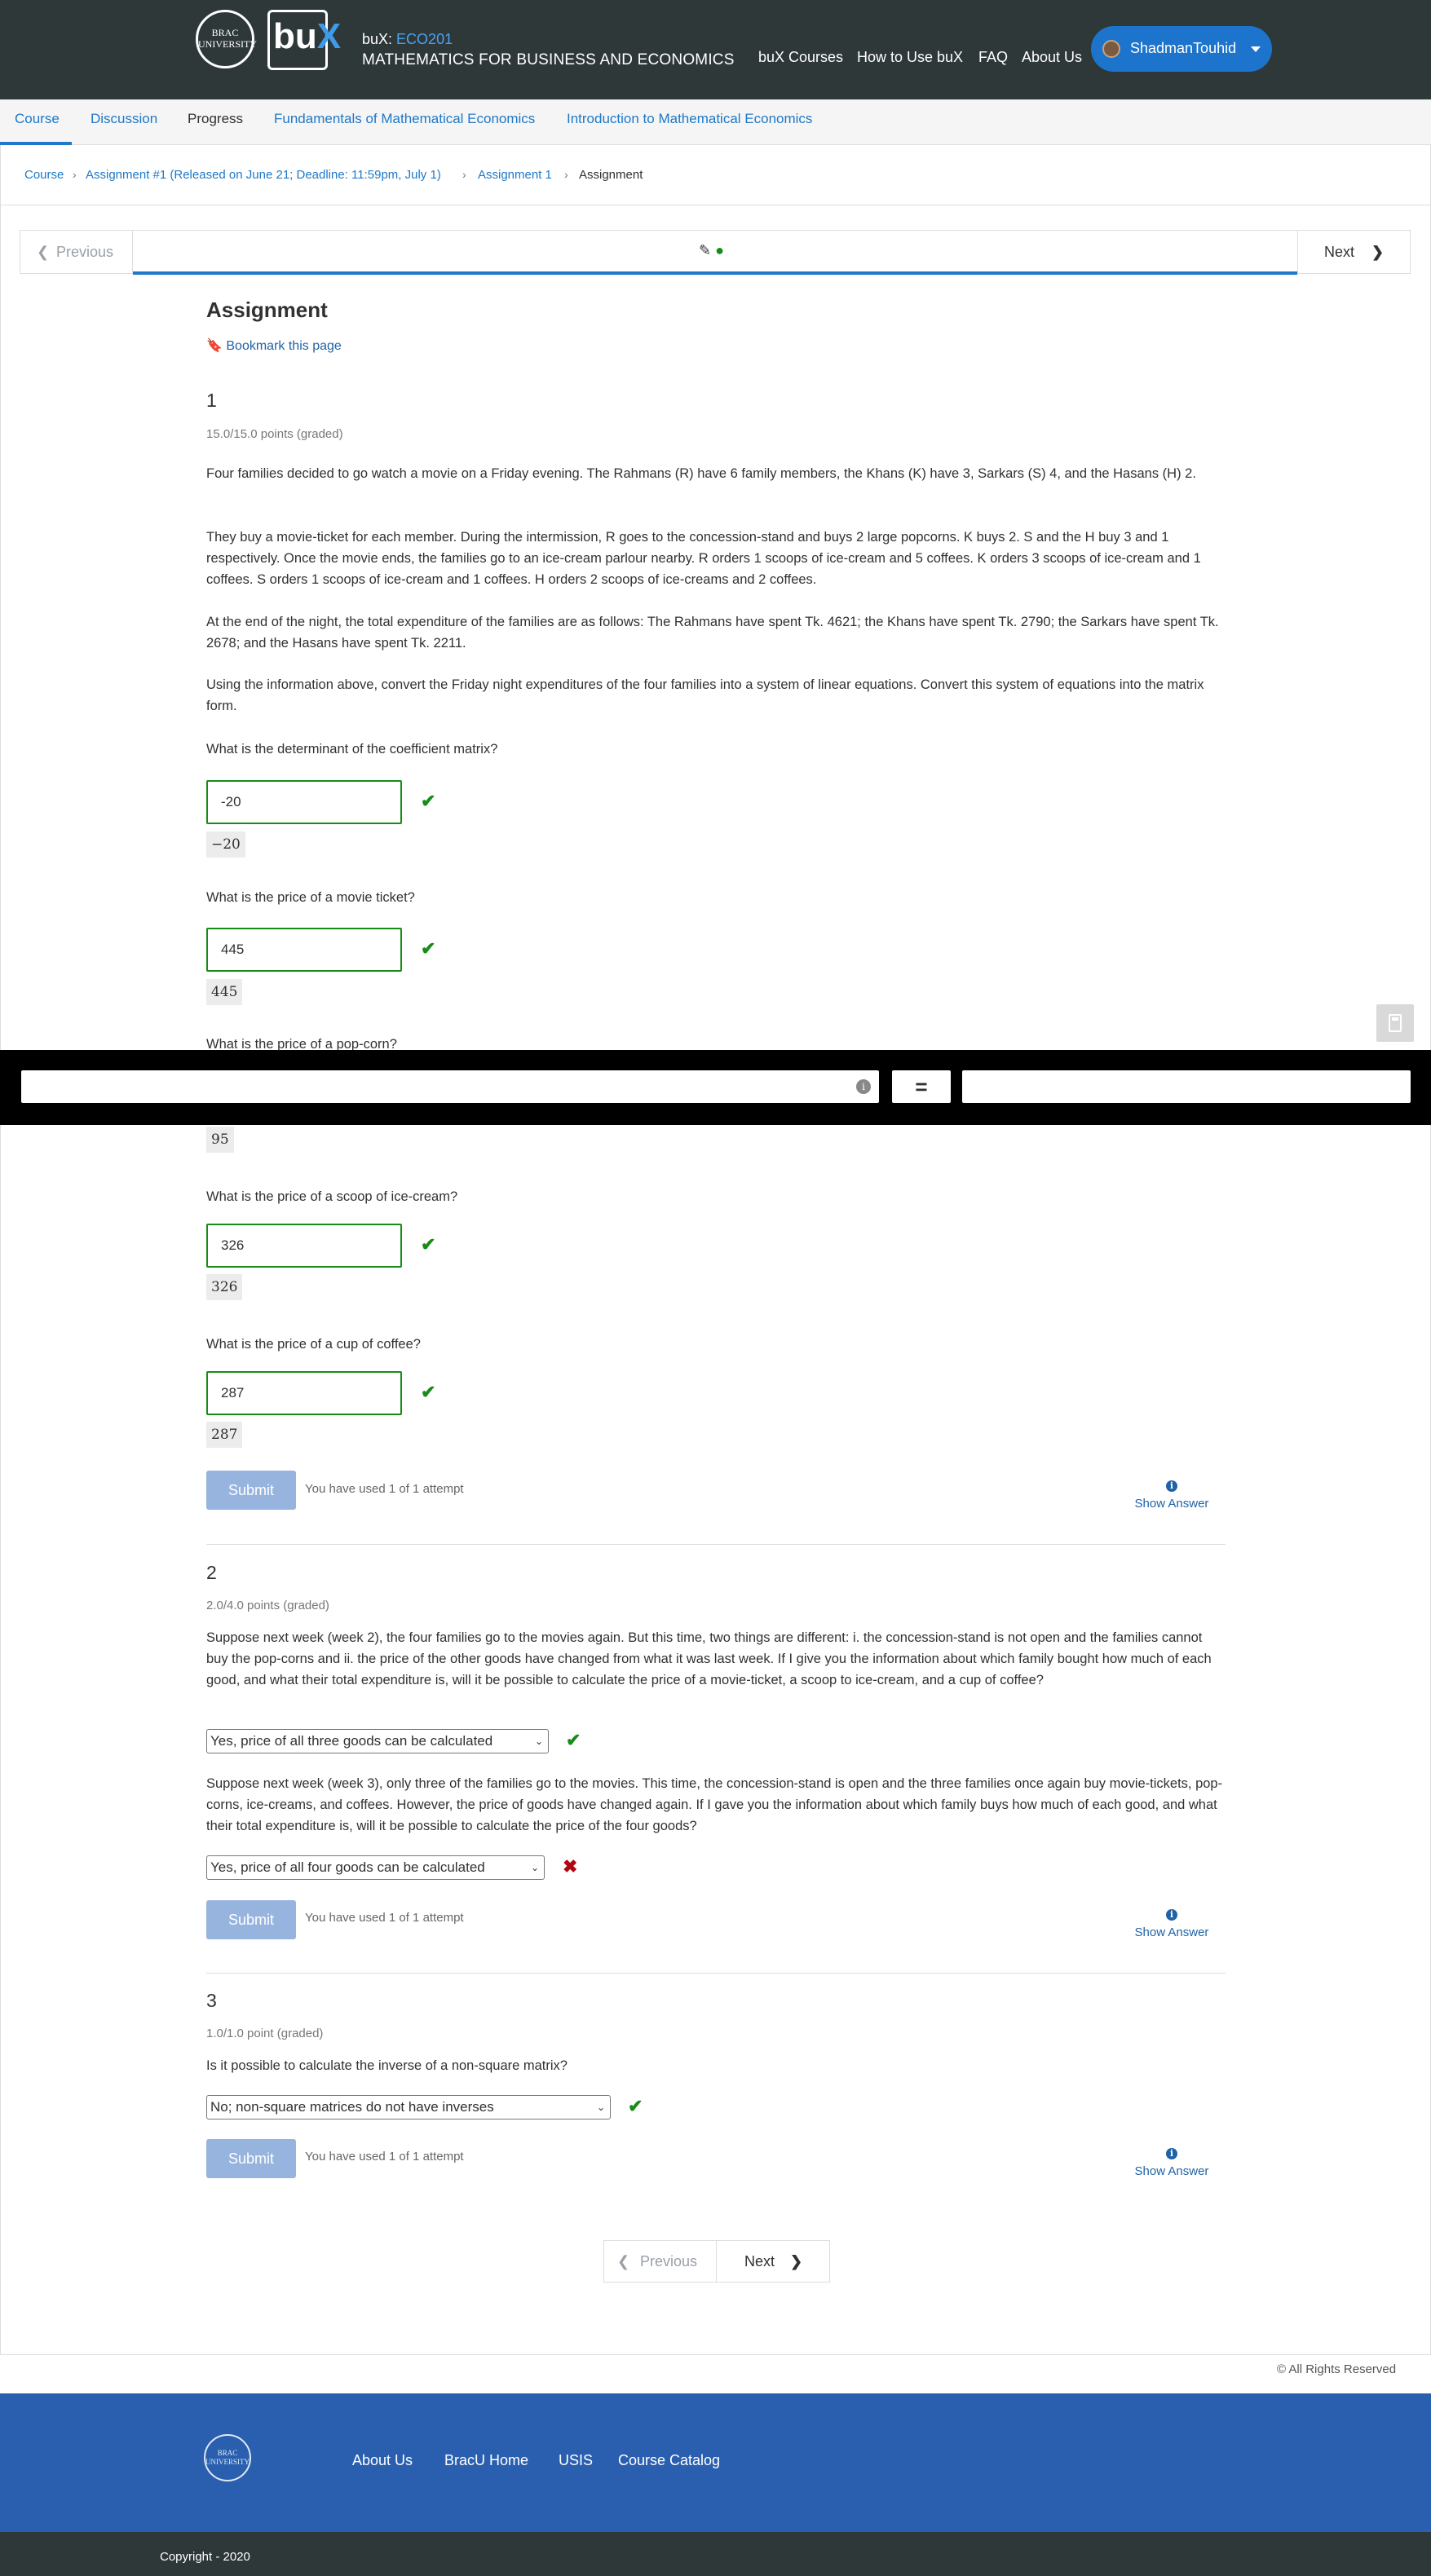 The width and height of the screenshot is (1431, 2576). I want to click on tab-fundamentals: Fundamentals of Mathematical Economics, so click(404, 122).